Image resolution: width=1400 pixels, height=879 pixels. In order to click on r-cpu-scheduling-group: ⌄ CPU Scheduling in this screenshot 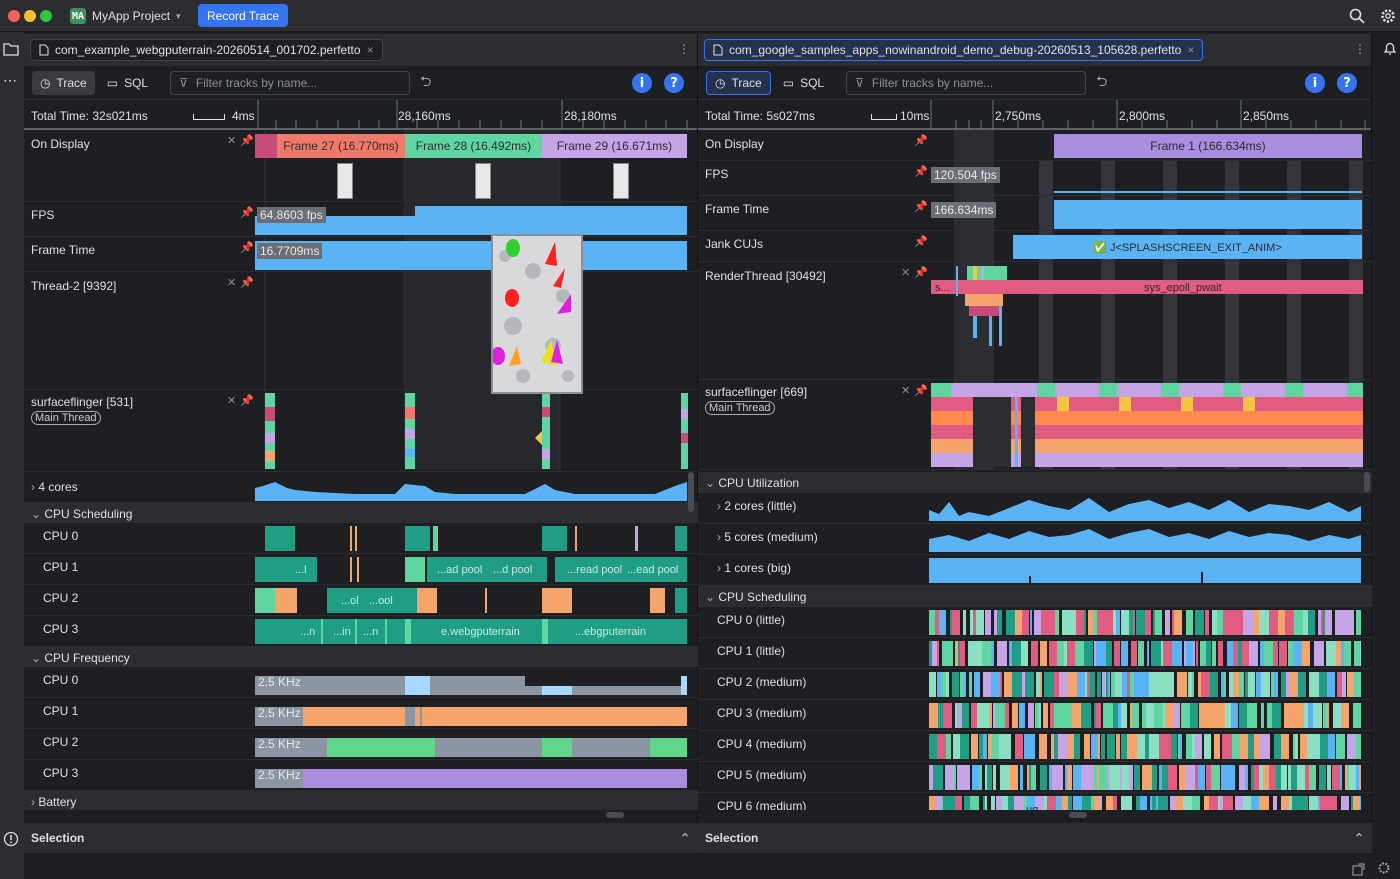, I will do `click(1035, 596)`.